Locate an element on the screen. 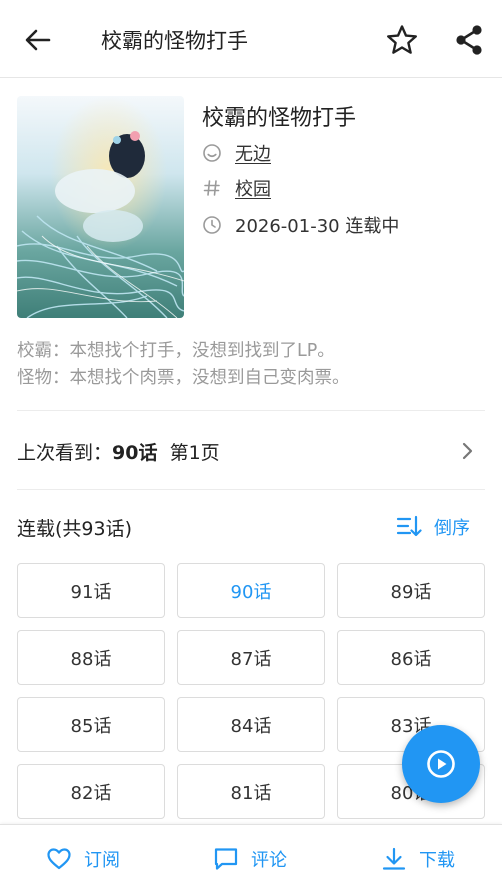  star-outline-icon is located at coordinates (402, 39).